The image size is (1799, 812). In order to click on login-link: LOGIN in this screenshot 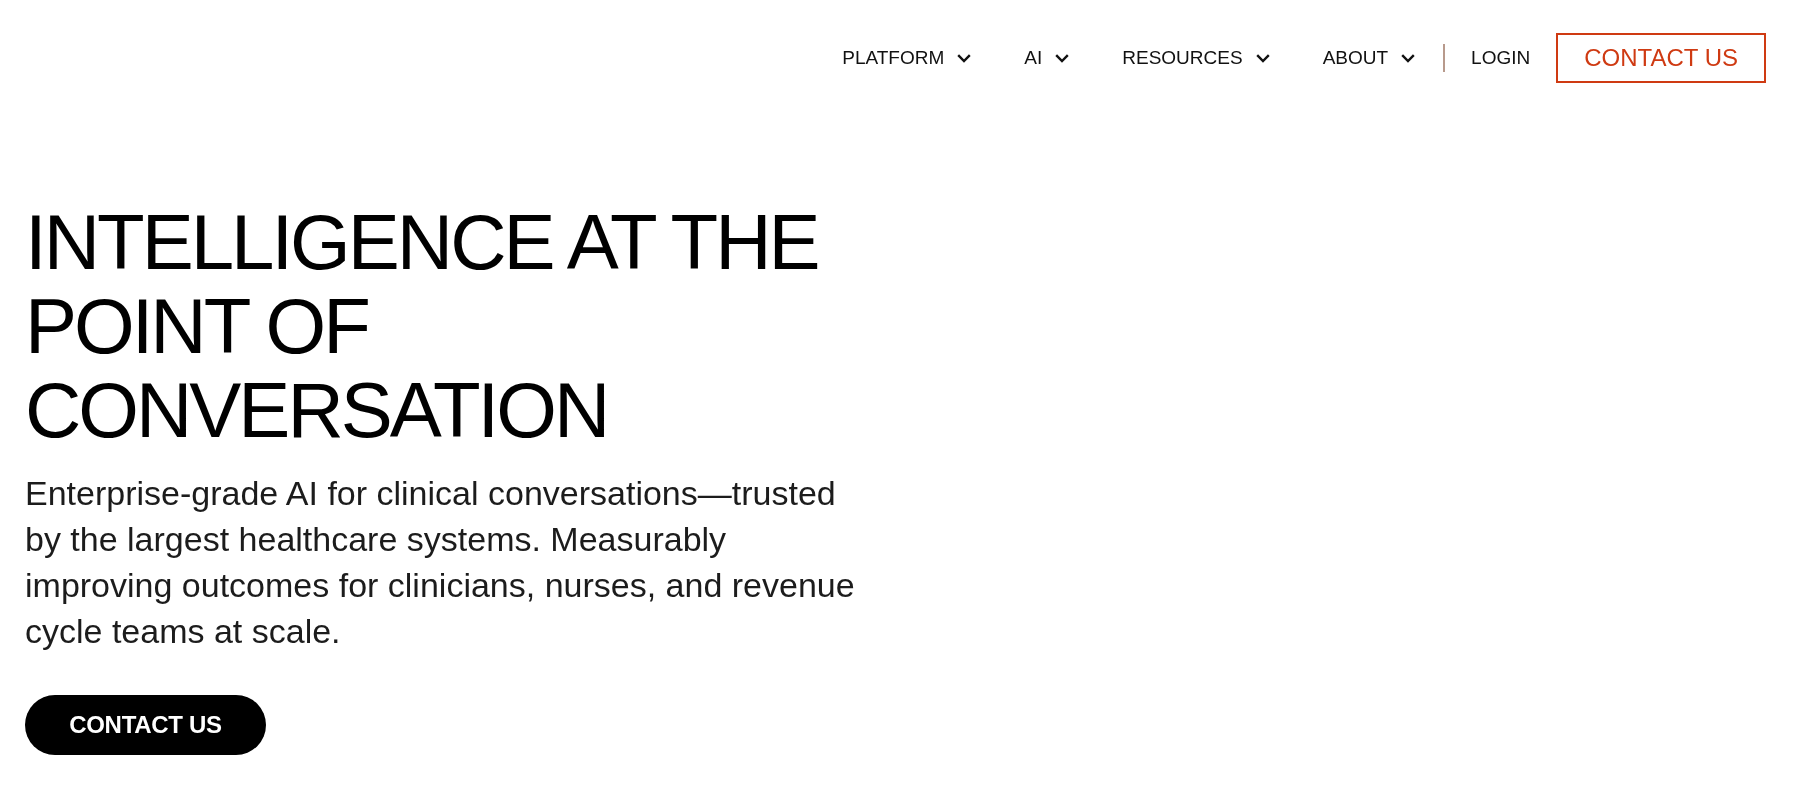, I will do `click(1501, 58)`.